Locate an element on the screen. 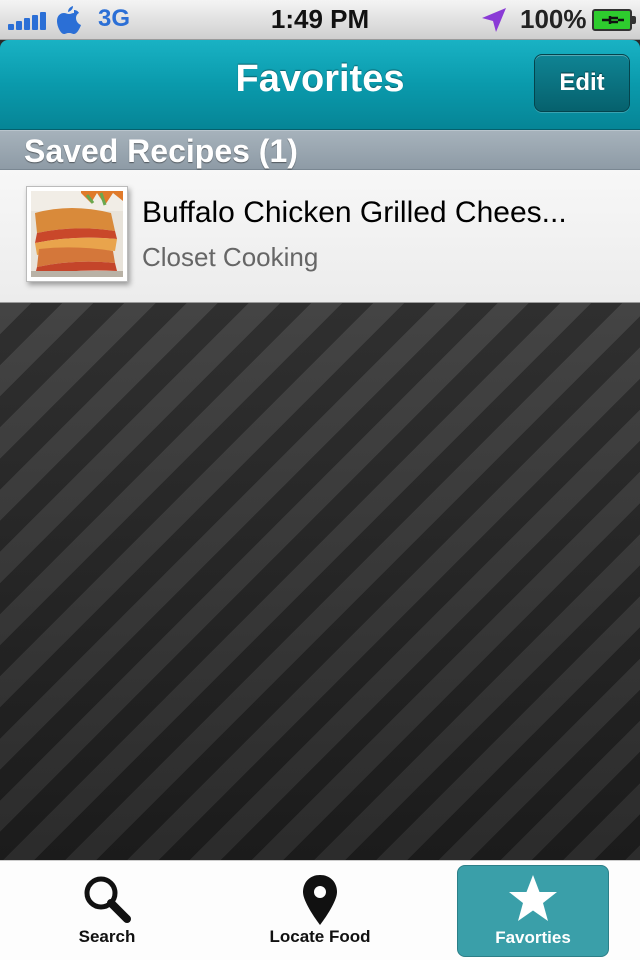 The image size is (640, 960). battery-percentage: 100% is located at coordinates (553, 19).